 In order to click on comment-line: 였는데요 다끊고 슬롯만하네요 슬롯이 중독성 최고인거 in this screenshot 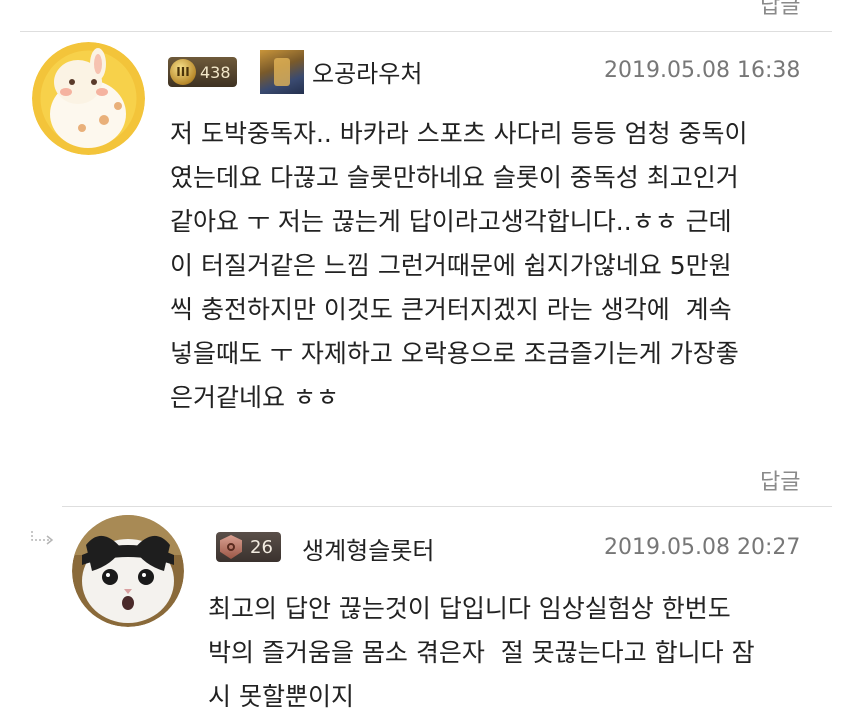, I will do `click(454, 177)`.